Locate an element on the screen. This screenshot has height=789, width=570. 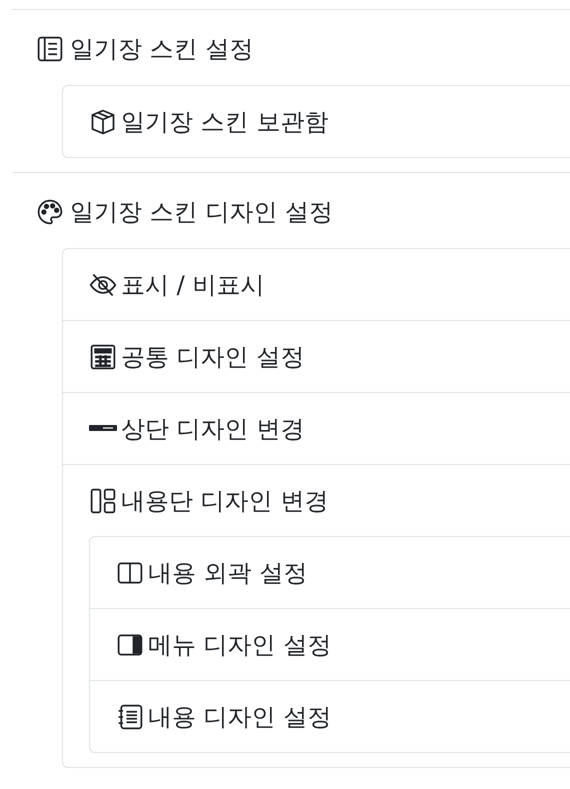
layout-icon is located at coordinates (103, 500).